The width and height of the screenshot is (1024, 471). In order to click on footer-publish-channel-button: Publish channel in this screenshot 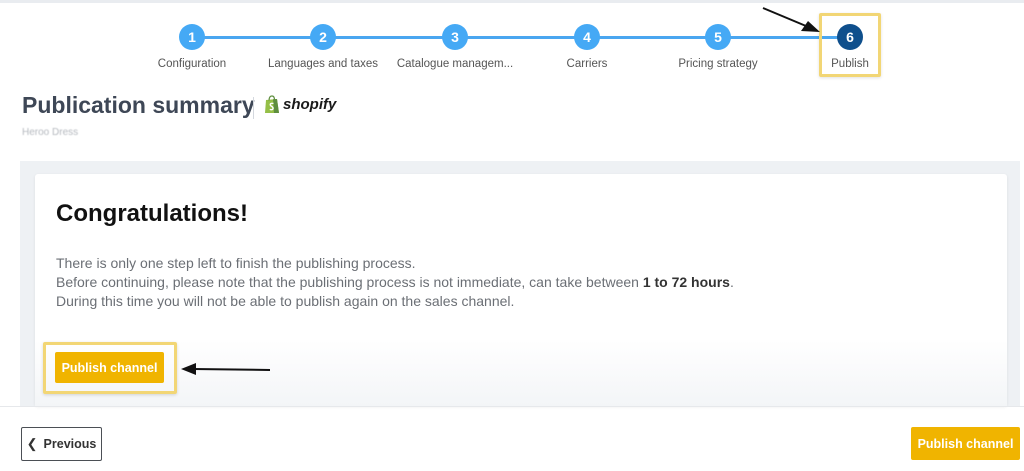, I will do `click(965, 443)`.